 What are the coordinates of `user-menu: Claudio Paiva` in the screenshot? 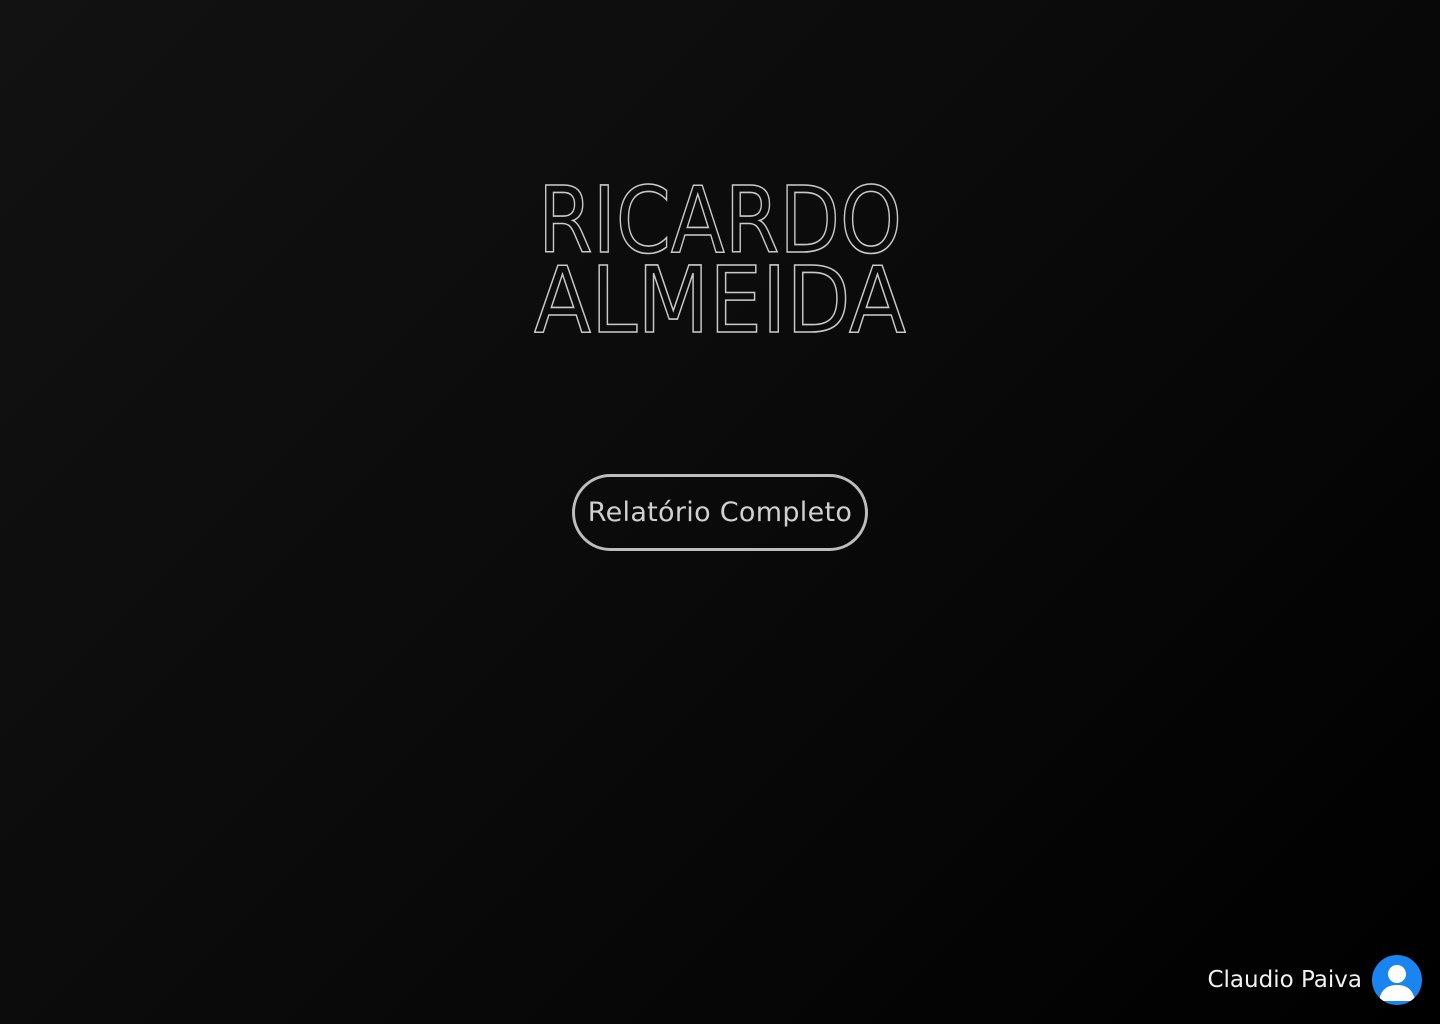 It's located at (1314, 980).